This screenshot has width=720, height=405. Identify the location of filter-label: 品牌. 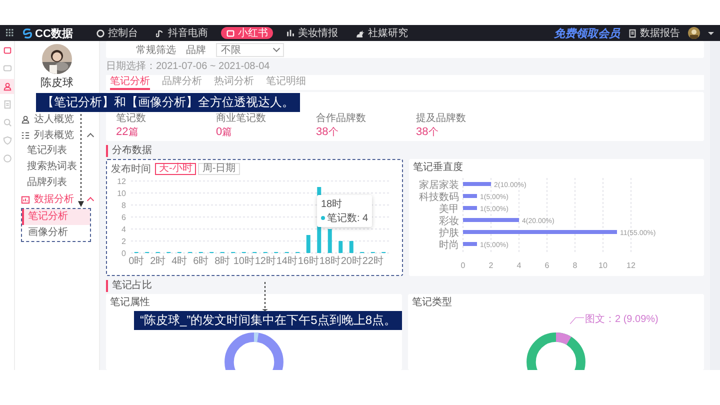
(196, 50).